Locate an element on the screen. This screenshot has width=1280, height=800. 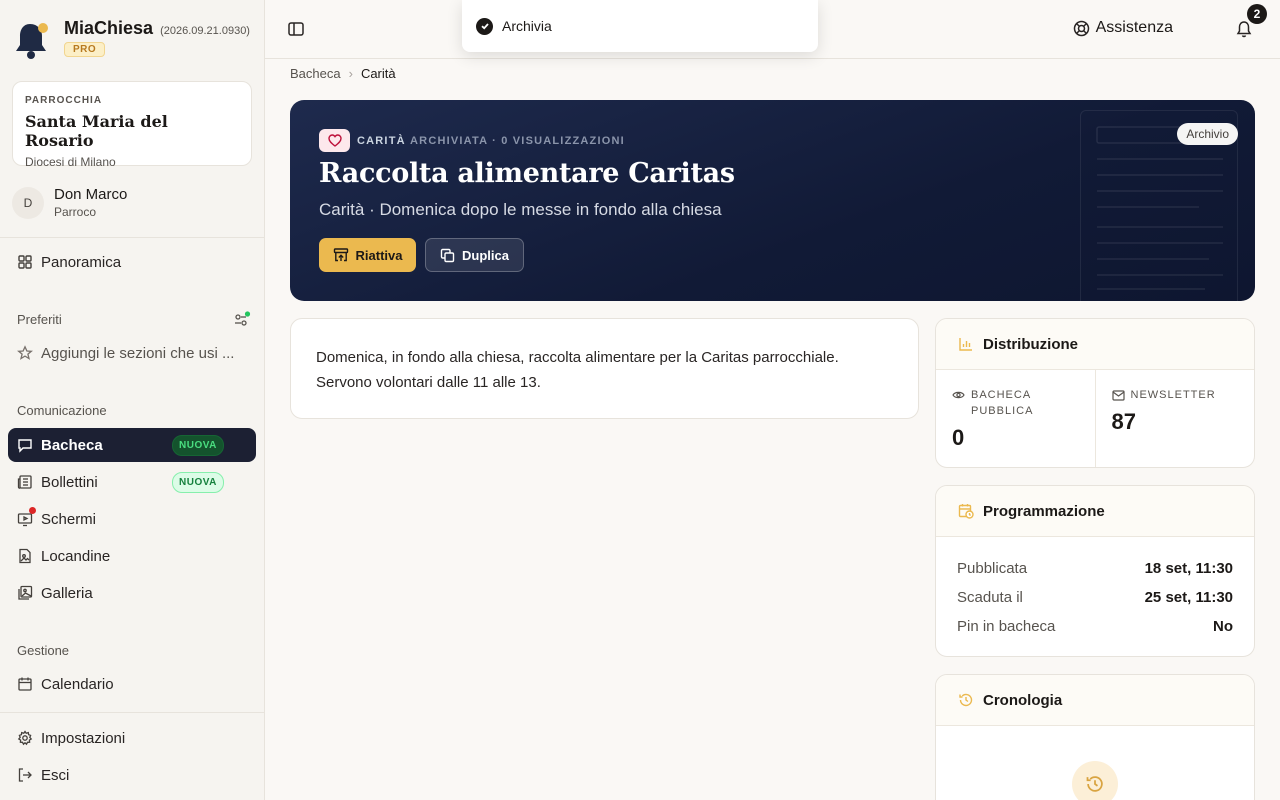
sidebar-item-impostazioni: Impostazioni is located at coordinates (132, 738).